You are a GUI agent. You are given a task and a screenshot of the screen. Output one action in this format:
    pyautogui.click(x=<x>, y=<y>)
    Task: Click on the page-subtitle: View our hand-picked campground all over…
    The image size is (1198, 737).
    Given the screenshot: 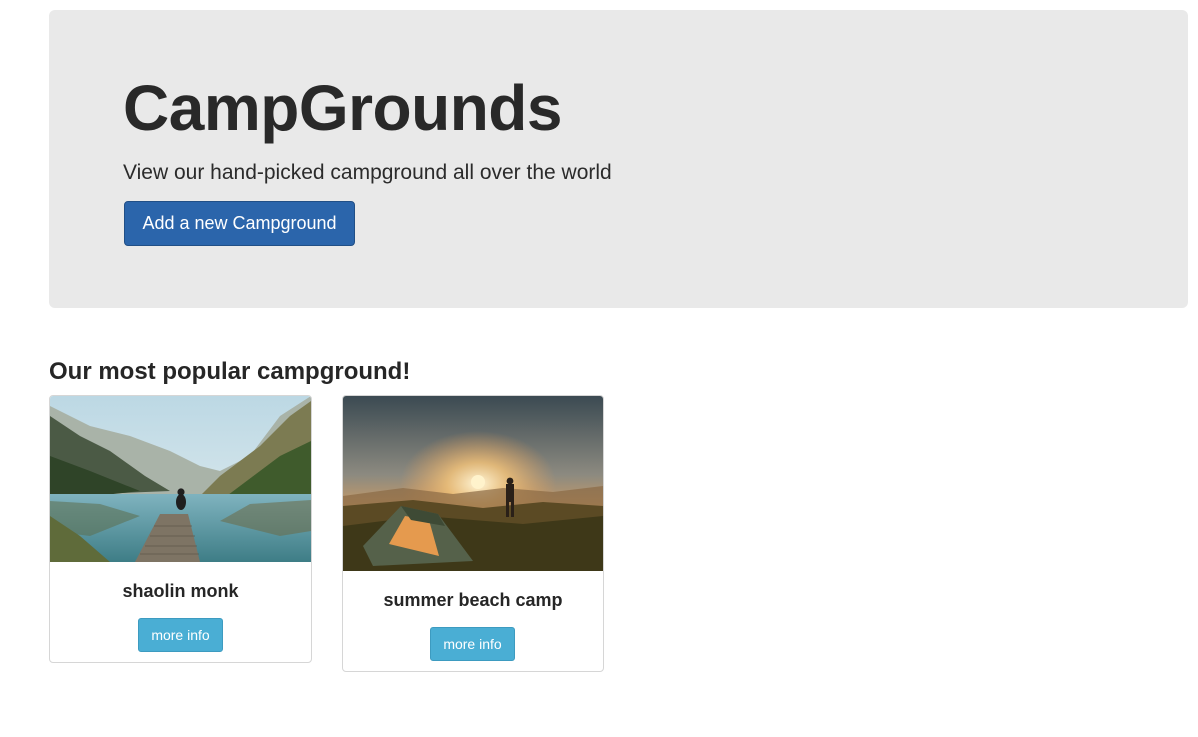 What is the action you would take?
    pyautogui.click(x=367, y=172)
    